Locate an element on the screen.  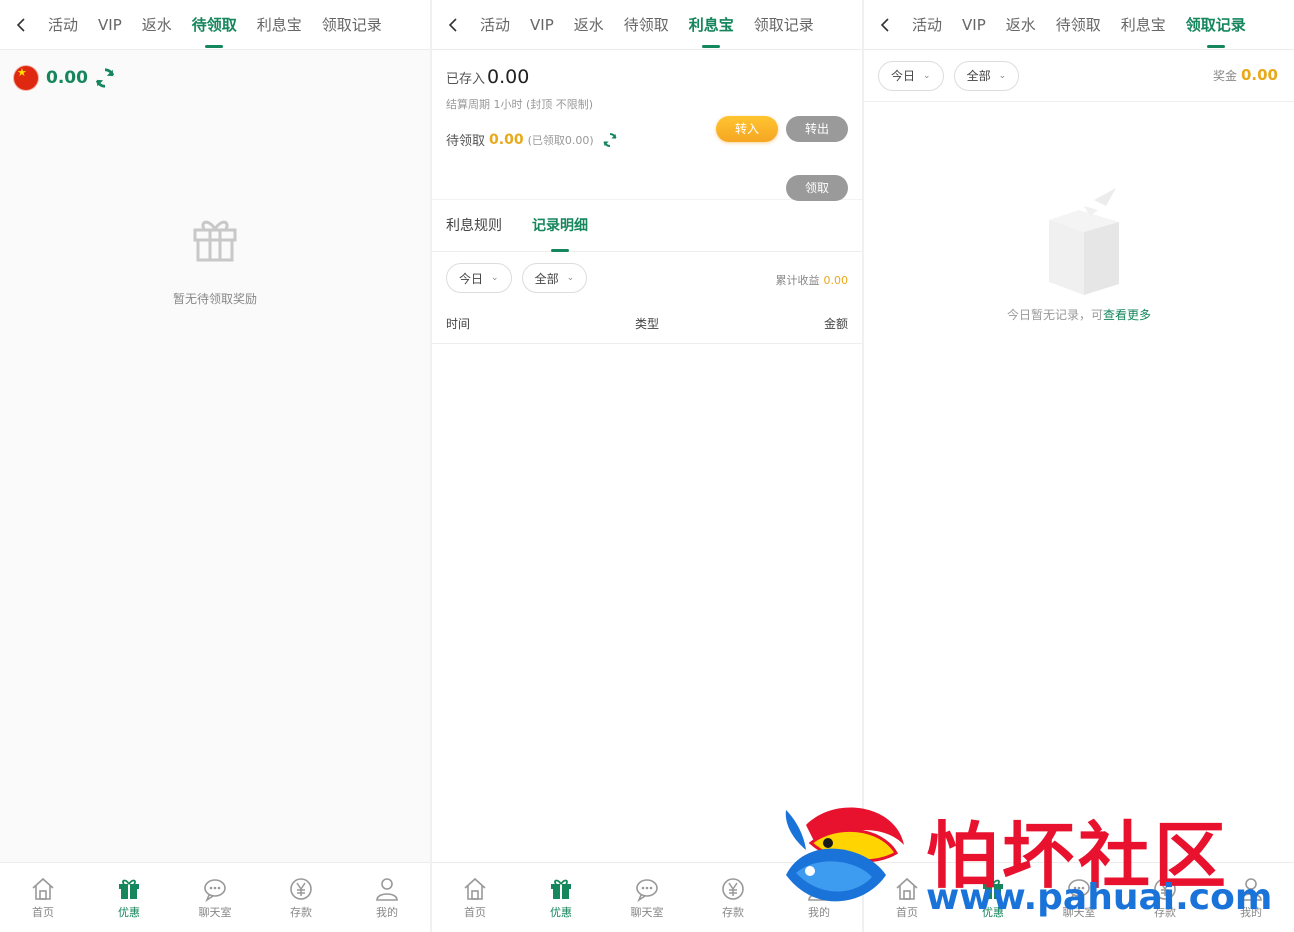
view-more-link: 查看更多 is located at coordinates (1127, 315).